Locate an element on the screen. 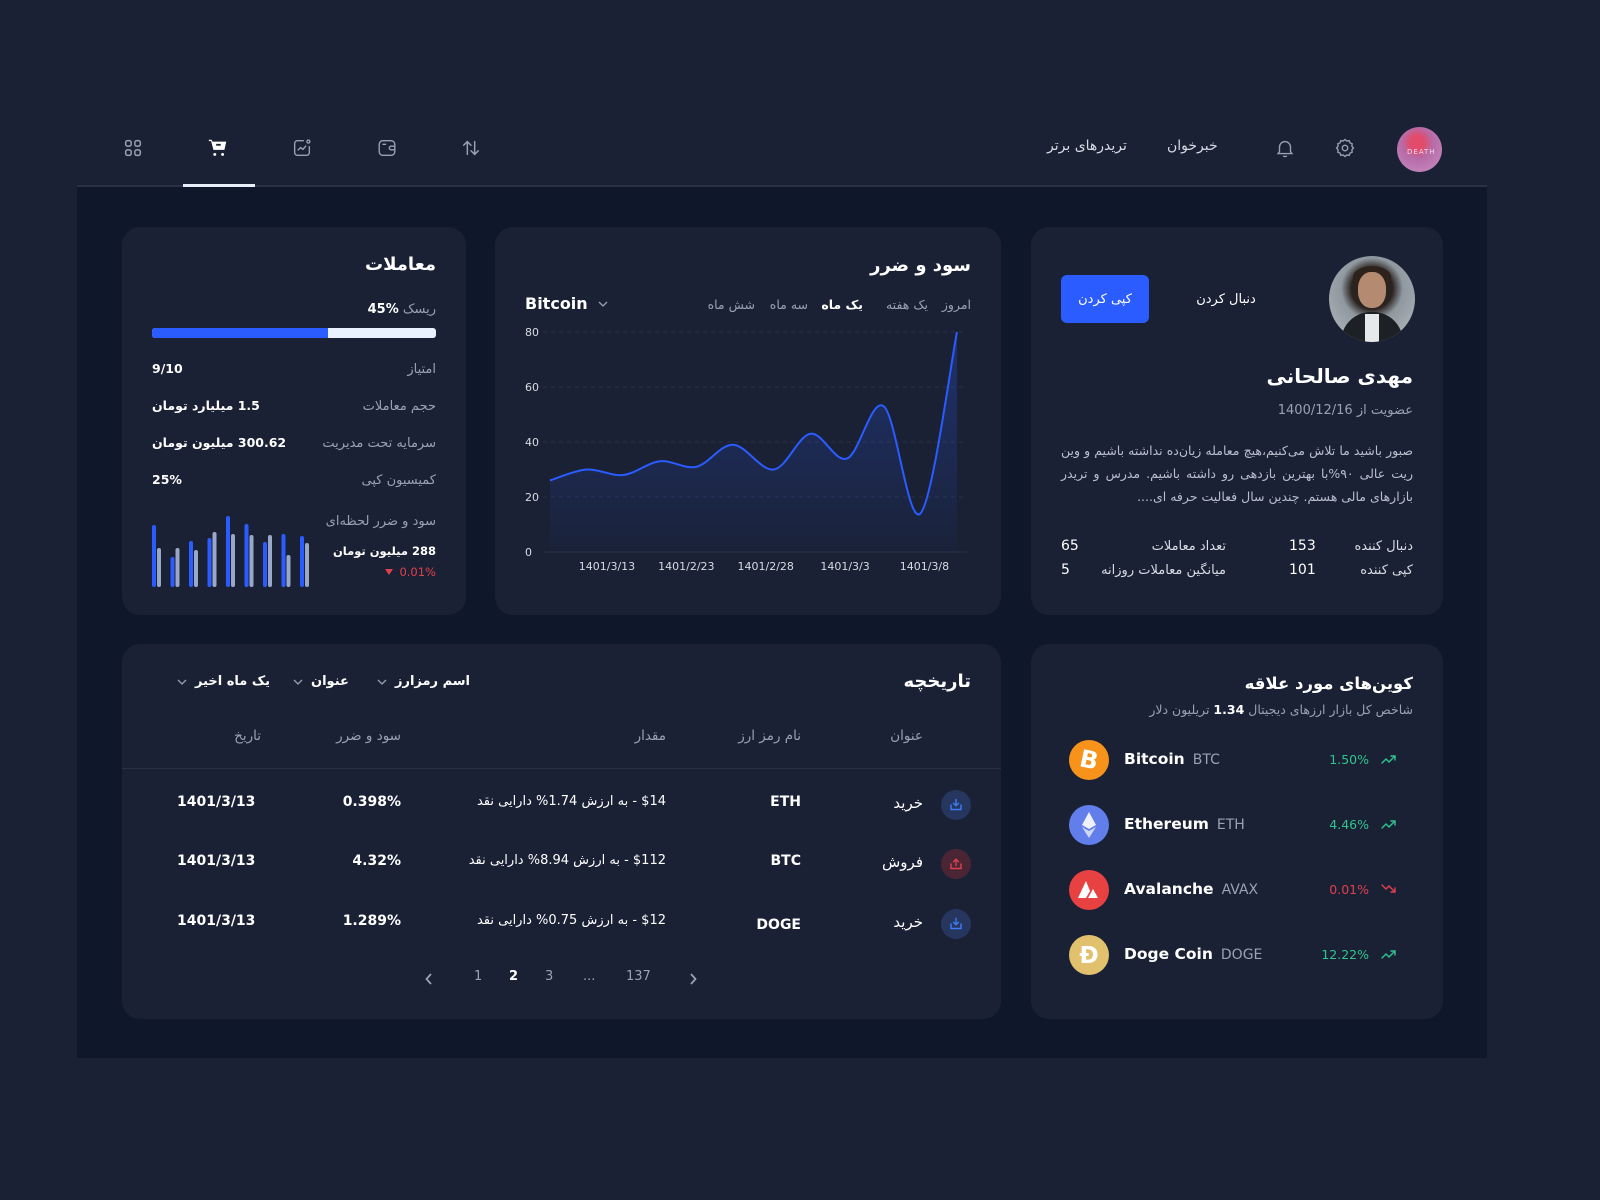 The height and width of the screenshot is (1200, 1600). trades-title: معاملات is located at coordinates (400, 264).